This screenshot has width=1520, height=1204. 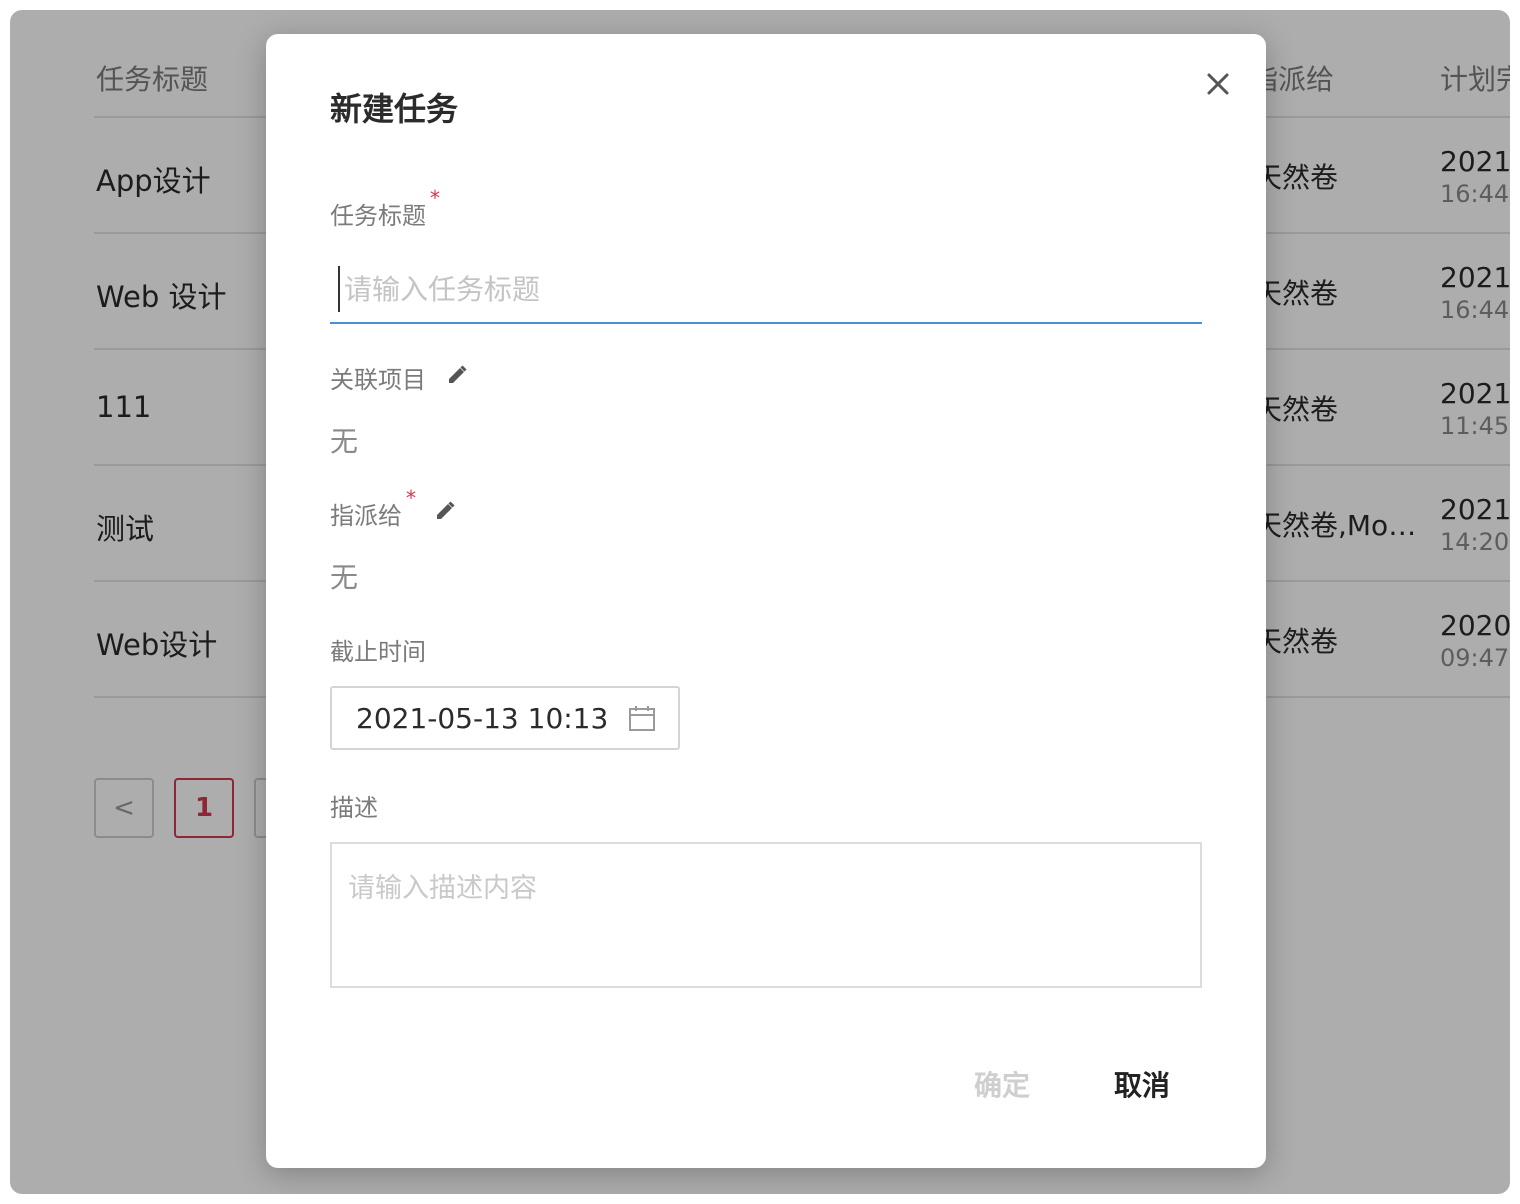 What do you see at coordinates (344, 577) in the screenshot?
I see `assignee-value: 无` at bounding box center [344, 577].